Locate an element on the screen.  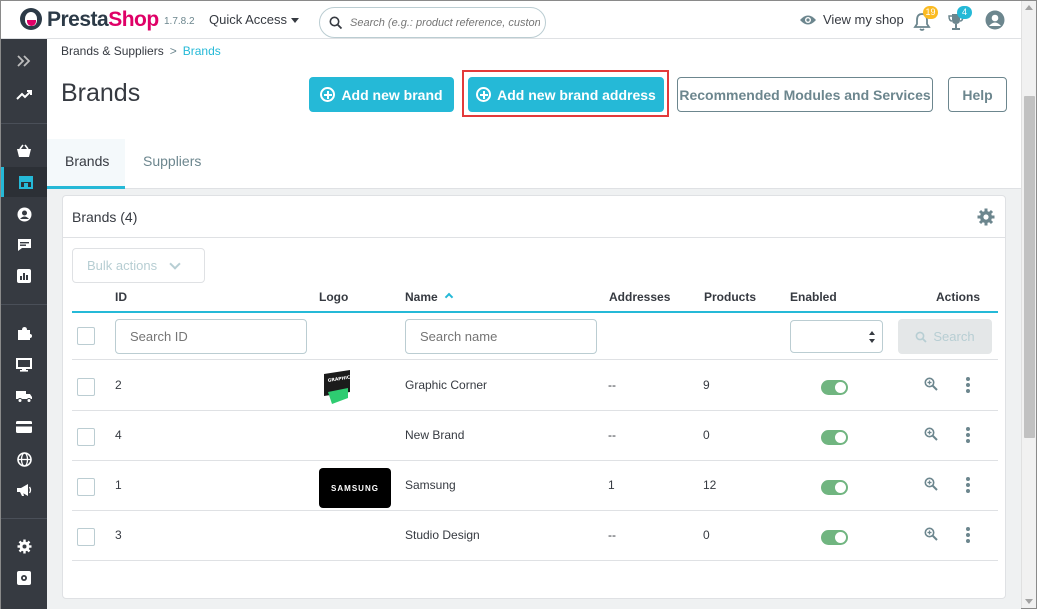
filter-name-input is located at coordinates (501, 336).